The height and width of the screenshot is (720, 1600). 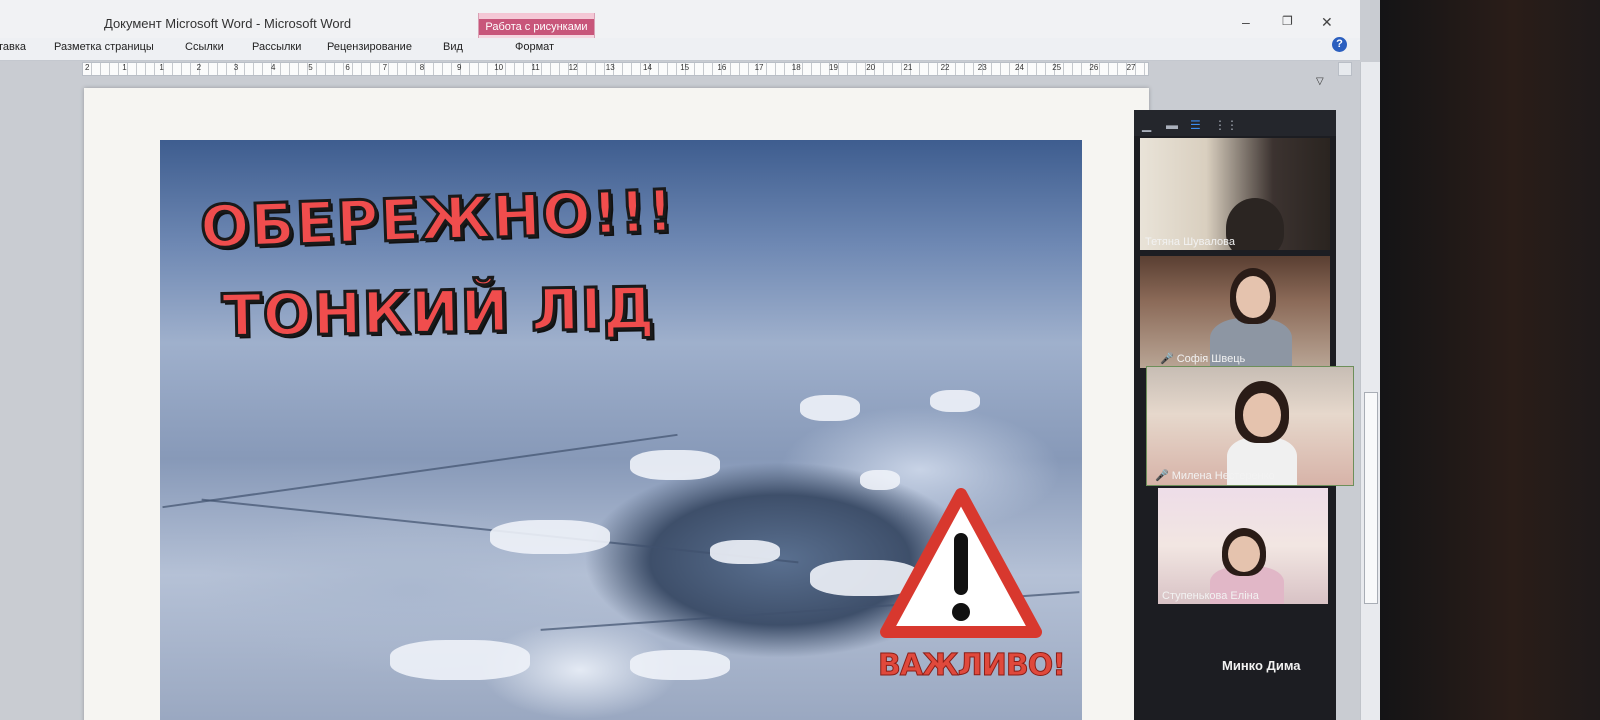 What do you see at coordinates (347, 67) in the screenshot?
I see `ruler-number: 6` at bounding box center [347, 67].